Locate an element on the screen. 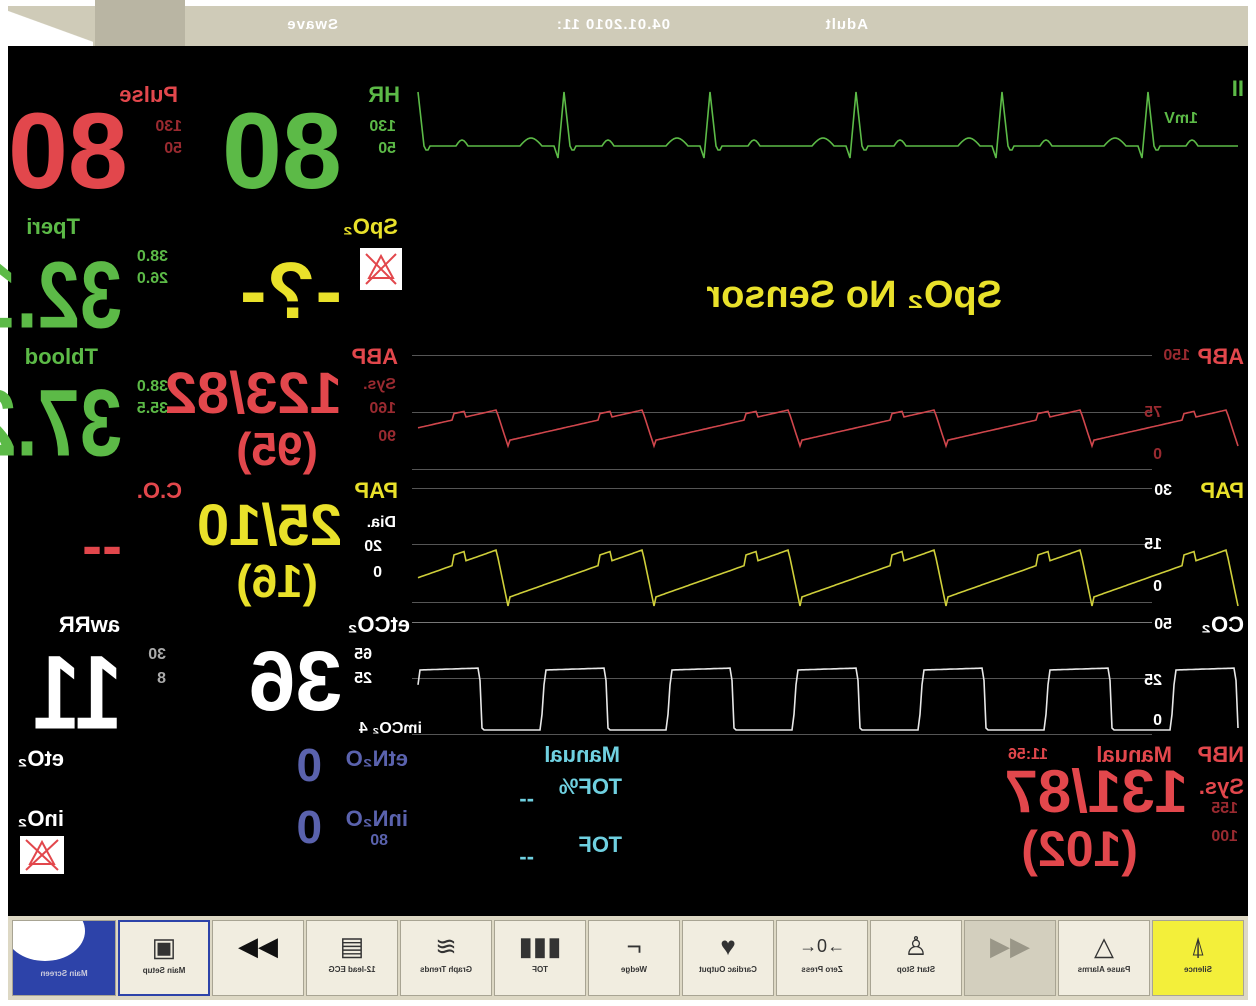 The image size is (1256, 1006). pap-mode: Dia. is located at coordinates (381, 522).